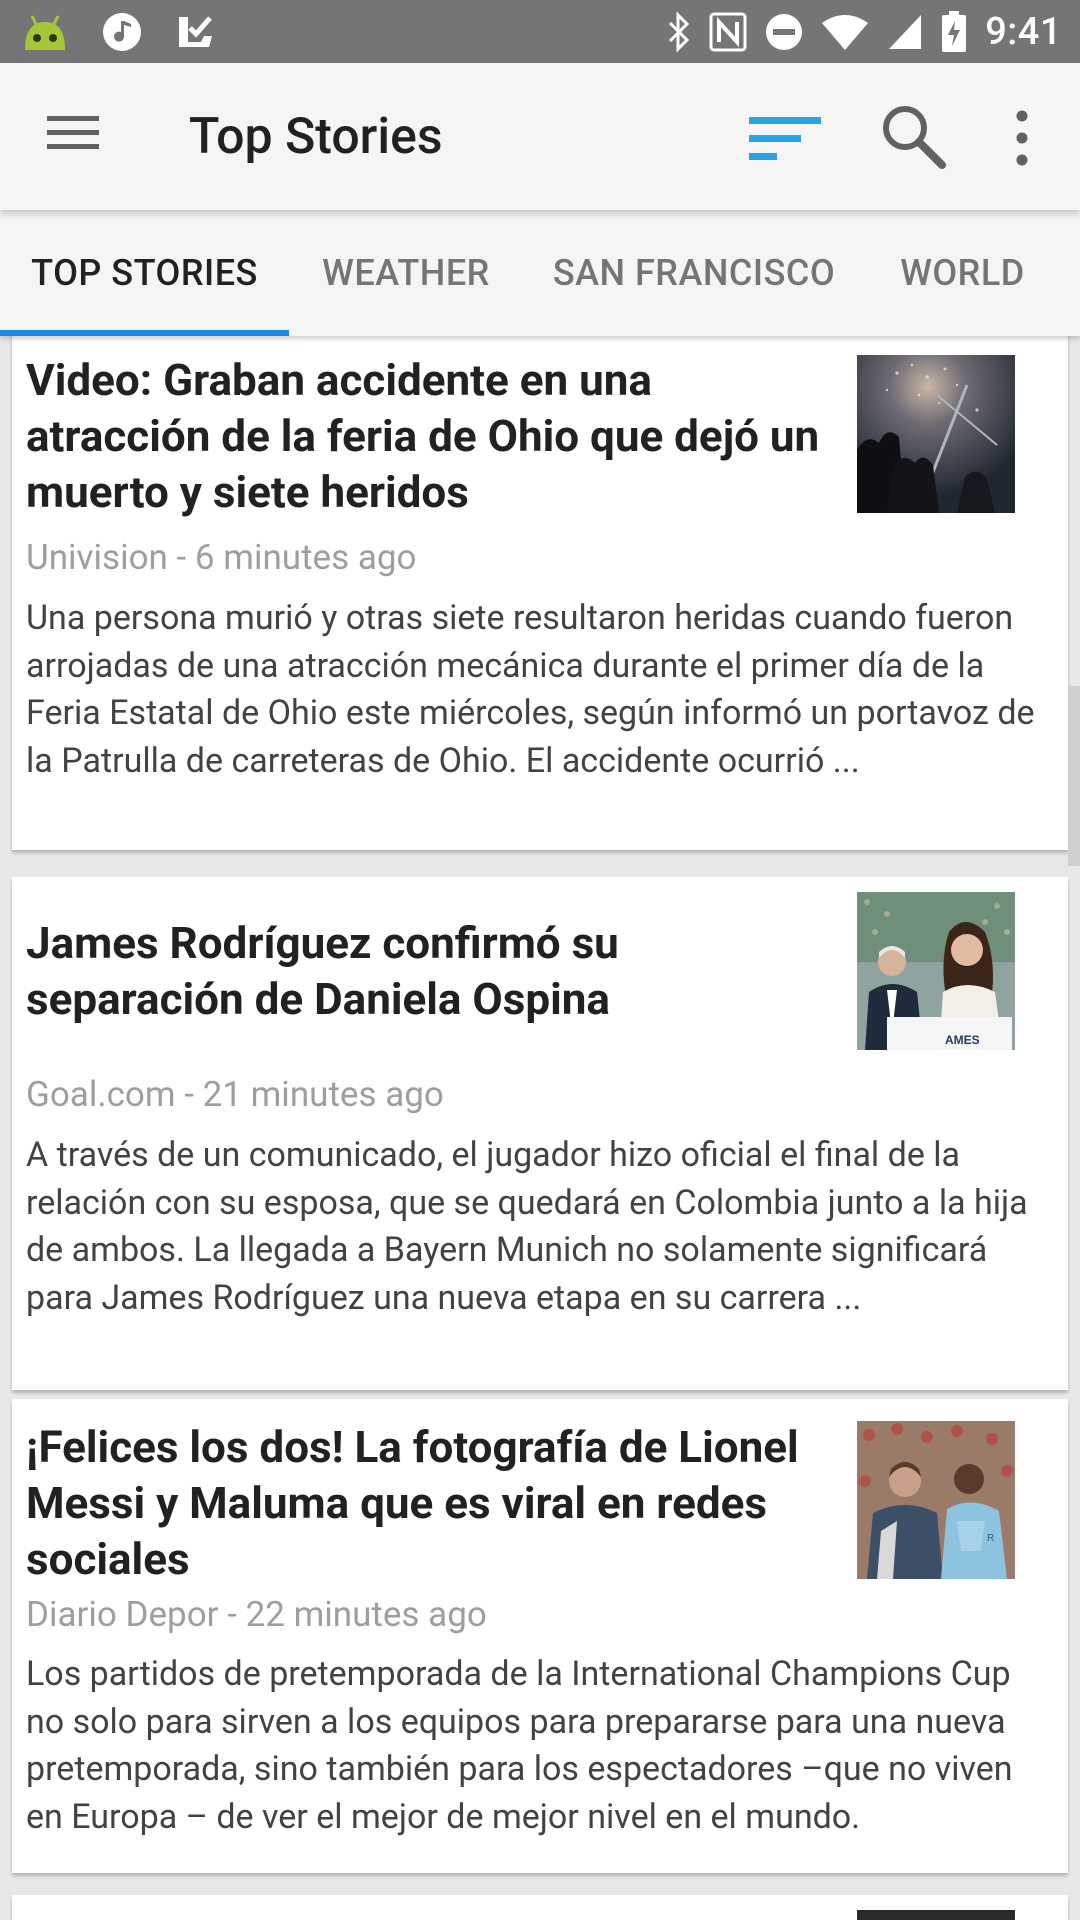 The width and height of the screenshot is (1080, 1920). I want to click on android-icon, so click(45, 32).